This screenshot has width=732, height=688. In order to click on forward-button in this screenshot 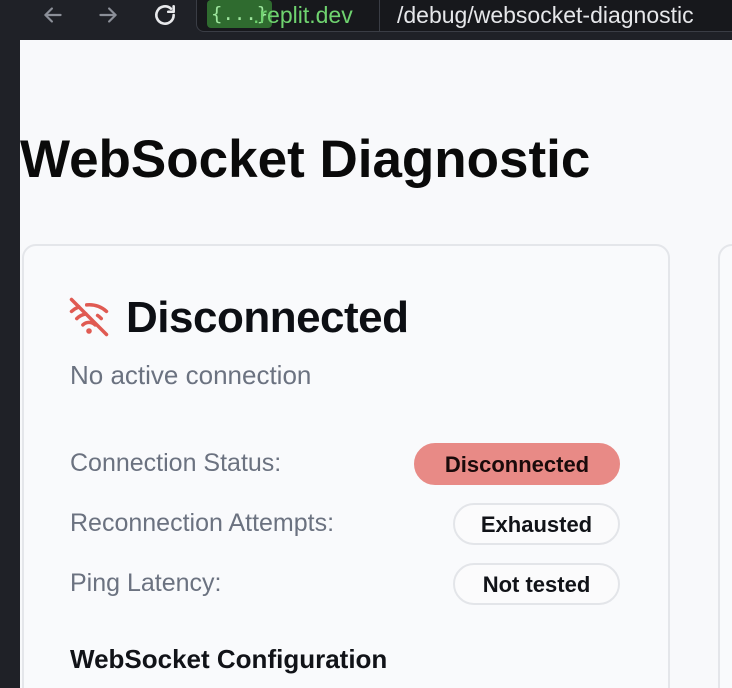, I will do `click(108, 15)`.